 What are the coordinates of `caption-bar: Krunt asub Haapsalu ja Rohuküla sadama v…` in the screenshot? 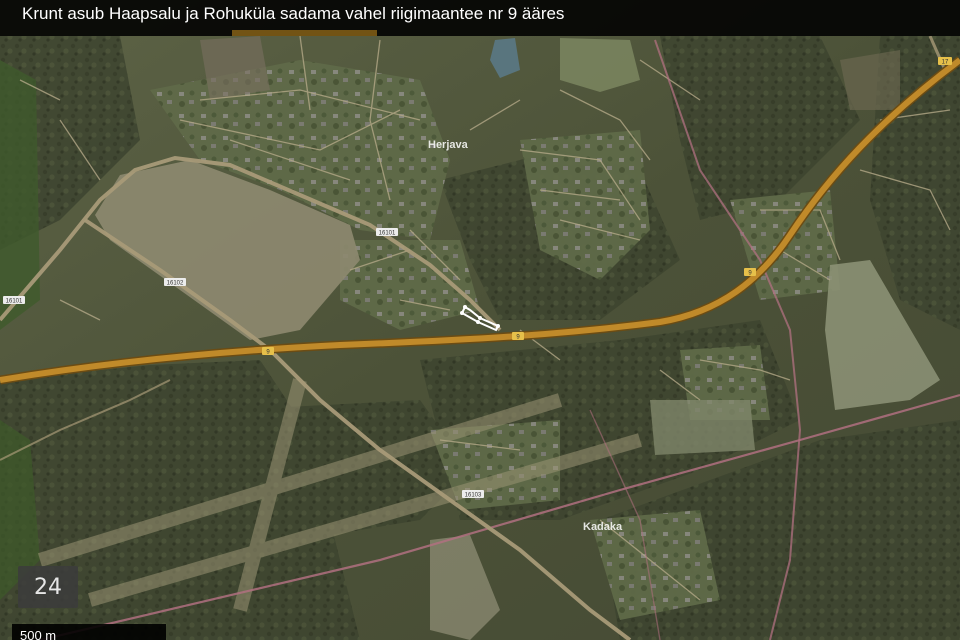 It's located at (480, 18).